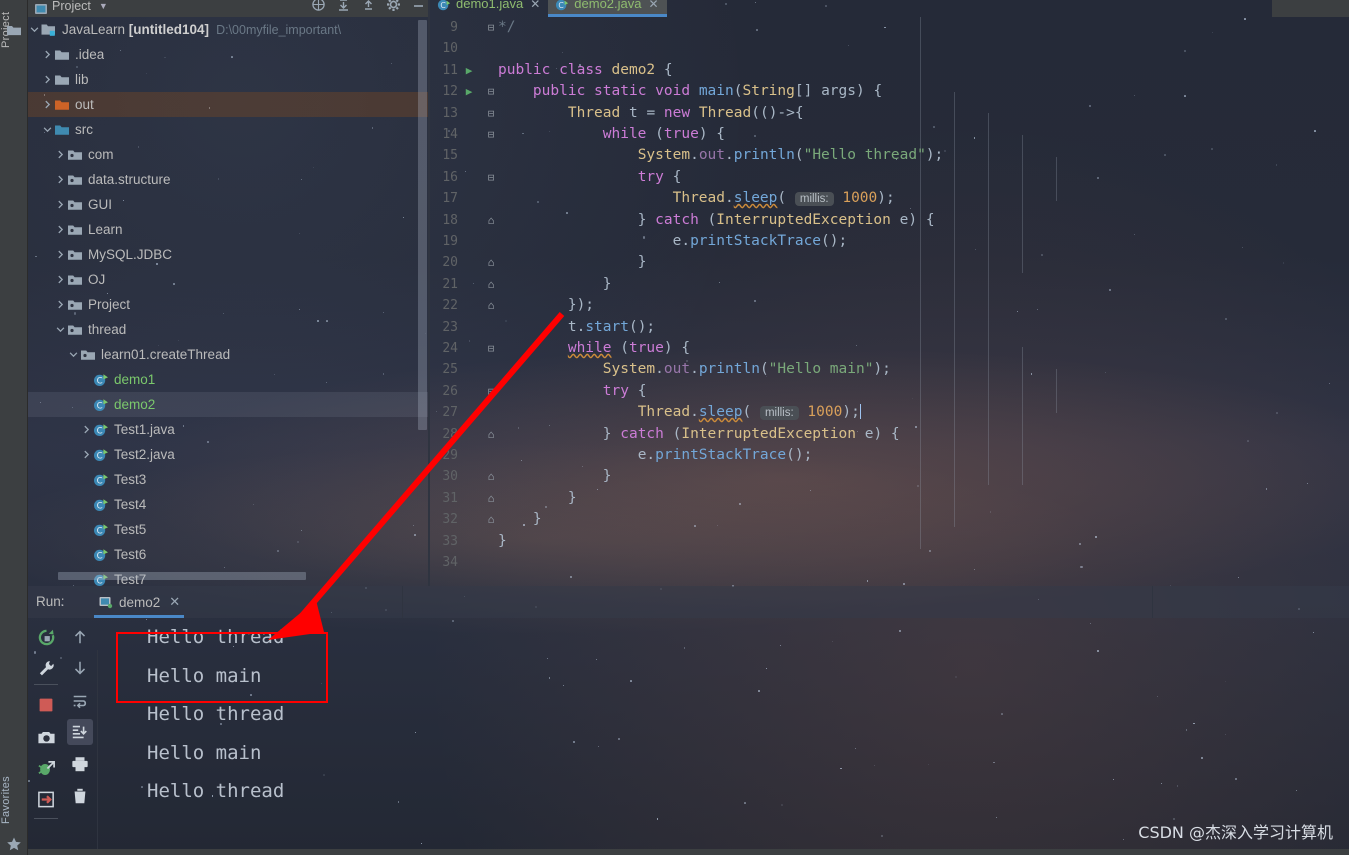 This screenshot has height=855, width=1349. I want to click on export-icon, so click(46, 799).